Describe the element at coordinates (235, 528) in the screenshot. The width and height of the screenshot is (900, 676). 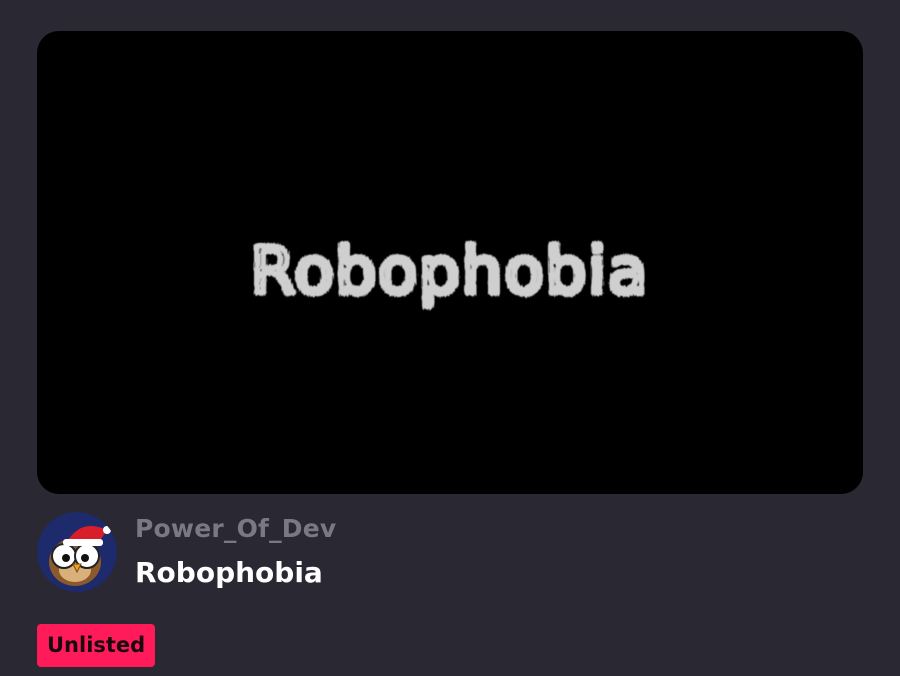
I see `author-name: Power_Of_Dev` at that location.